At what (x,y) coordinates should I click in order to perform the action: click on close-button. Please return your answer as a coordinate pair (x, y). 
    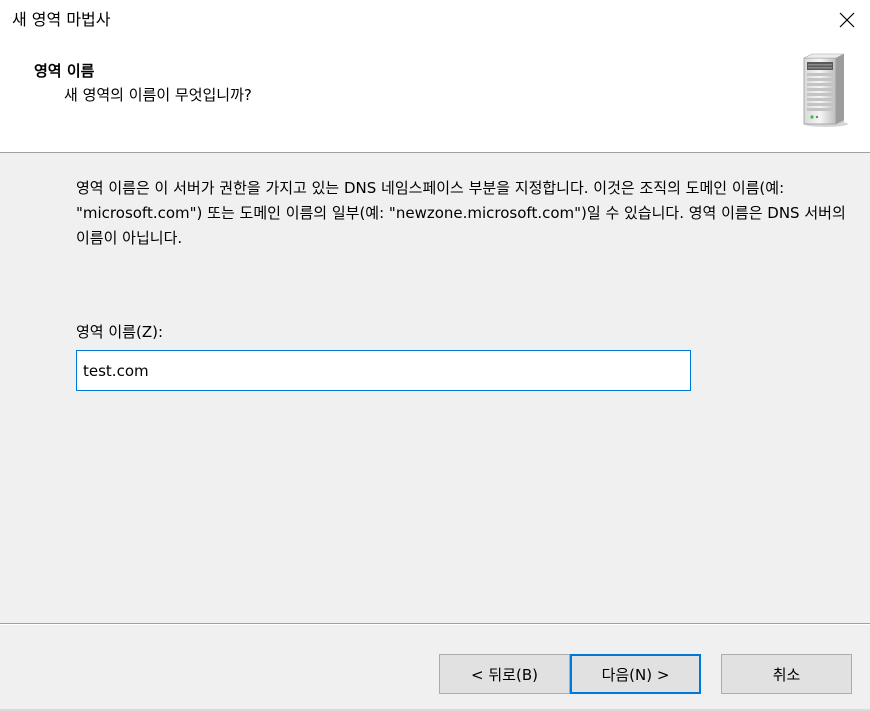
    Looking at the image, I should click on (847, 20).